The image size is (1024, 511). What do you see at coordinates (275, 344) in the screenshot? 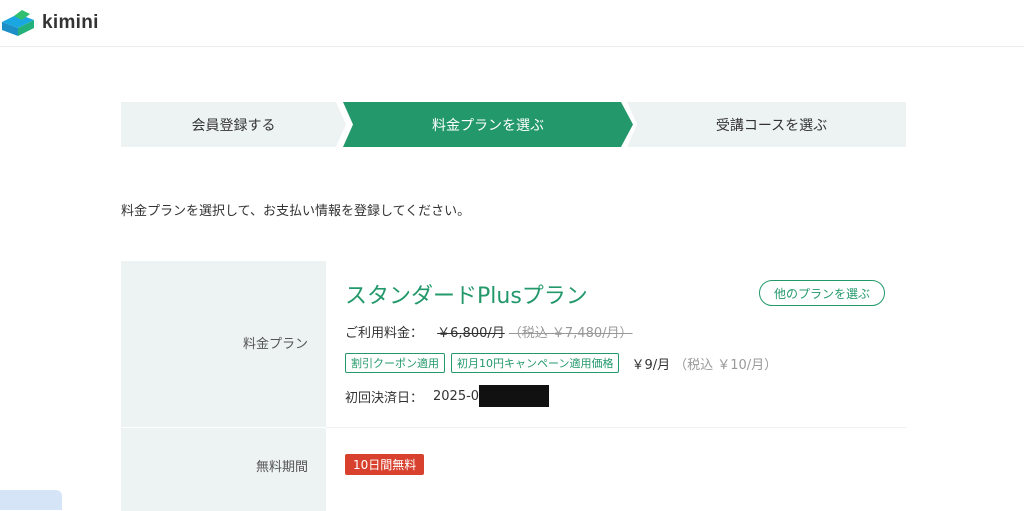
I see `plan-row-label: 料金プラン` at bounding box center [275, 344].